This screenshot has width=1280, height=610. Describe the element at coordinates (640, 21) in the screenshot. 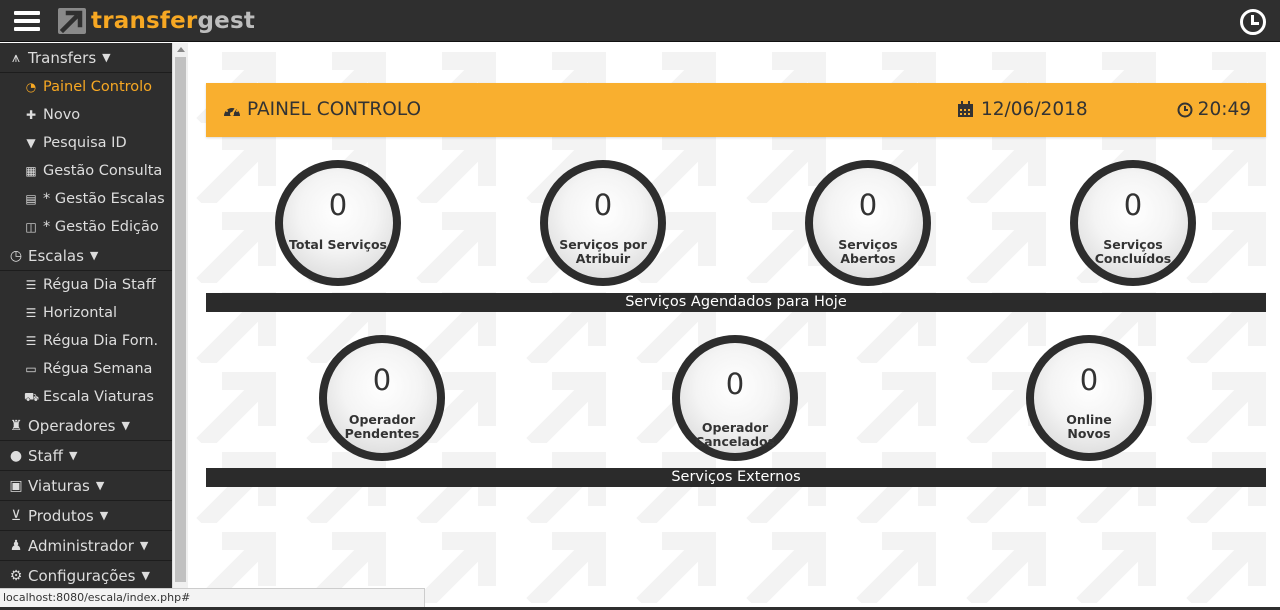

I see `top-navbar: transfergest` at that location.